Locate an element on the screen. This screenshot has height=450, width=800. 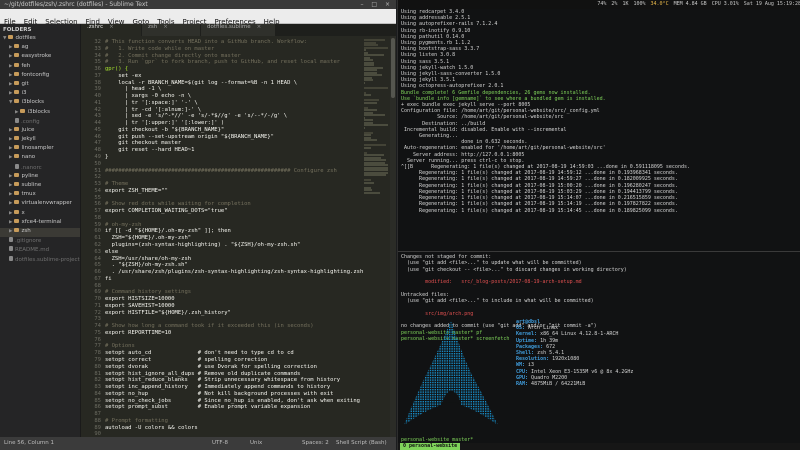
tree-item-label: zsh is located at coordinates (26, 230).